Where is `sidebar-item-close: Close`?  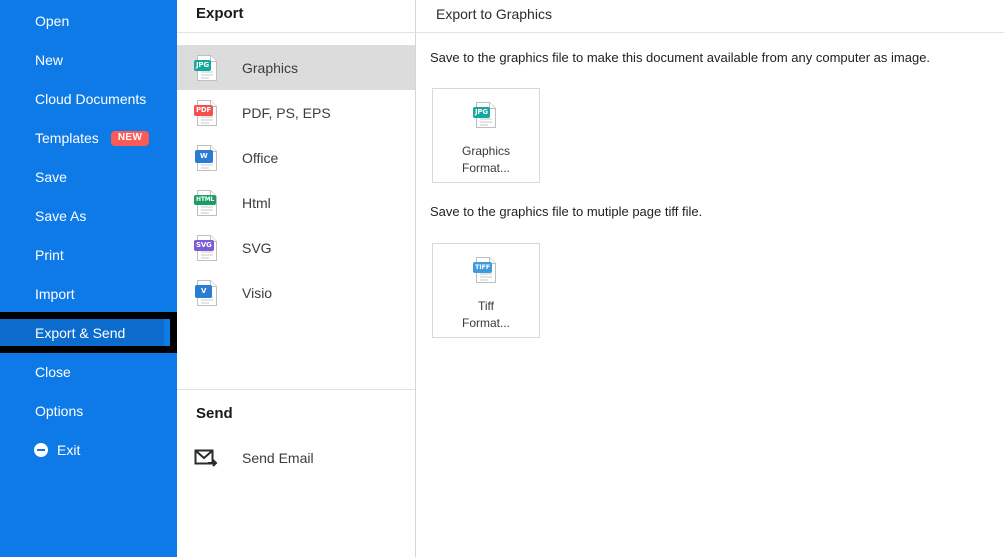
sidebar-item-close: Close is located at coordinates (88, 372).